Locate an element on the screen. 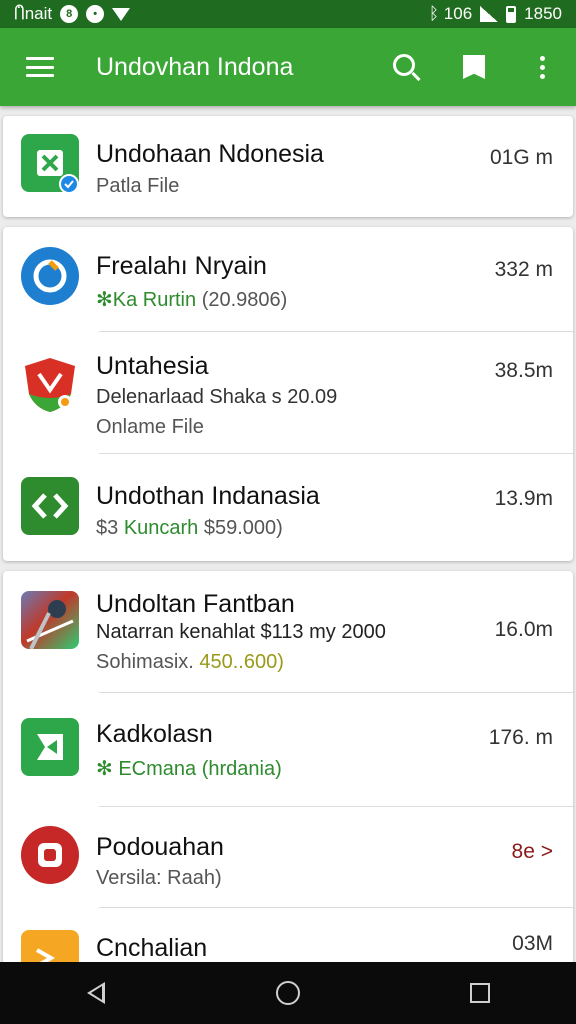 Image resolution: width=576 pixels, height=1024 pixels. menu-button is located at coordinates (40, 67).